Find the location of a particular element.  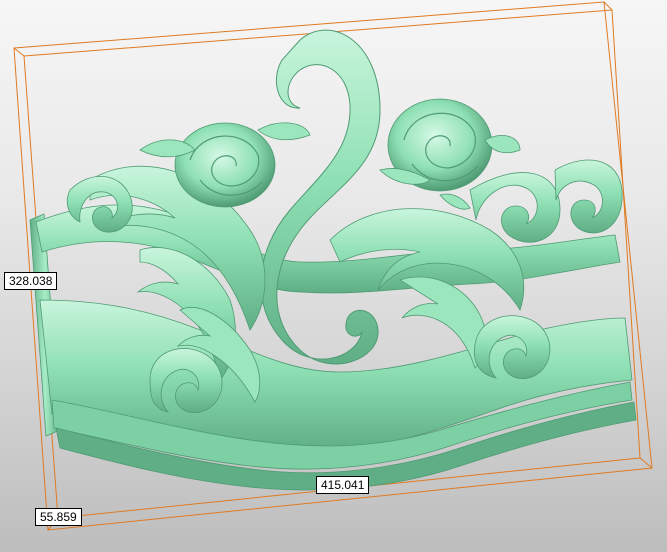

height-dimension-label: 328.038 is located at coordinates (31, 281).